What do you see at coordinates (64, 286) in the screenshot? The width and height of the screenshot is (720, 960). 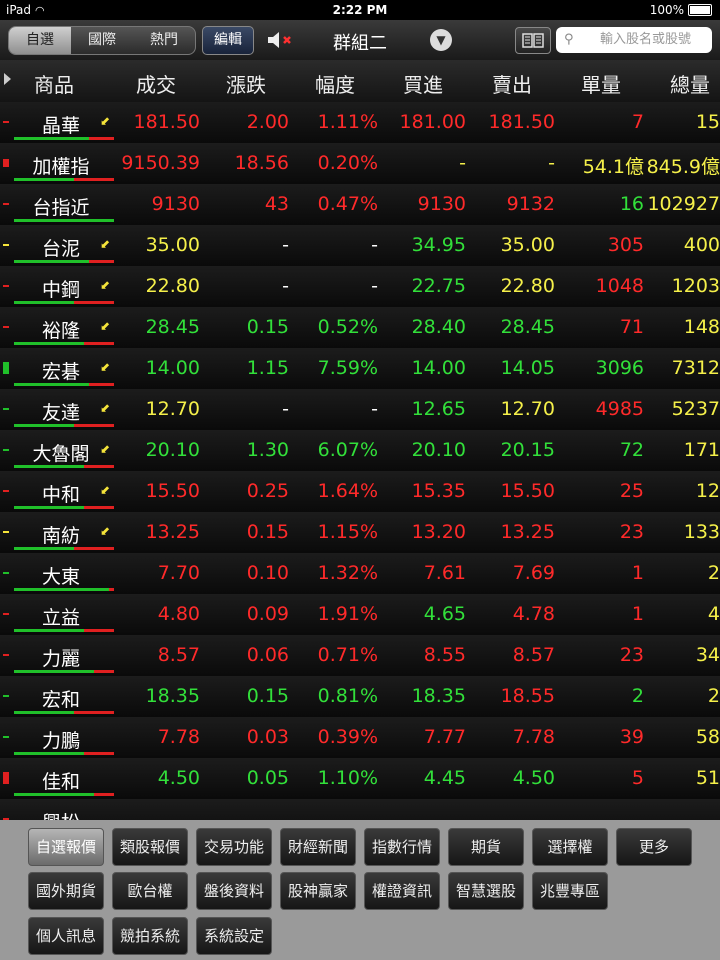 I see `stock-name-cell: 中鋼` at bounding box center [64, 286].